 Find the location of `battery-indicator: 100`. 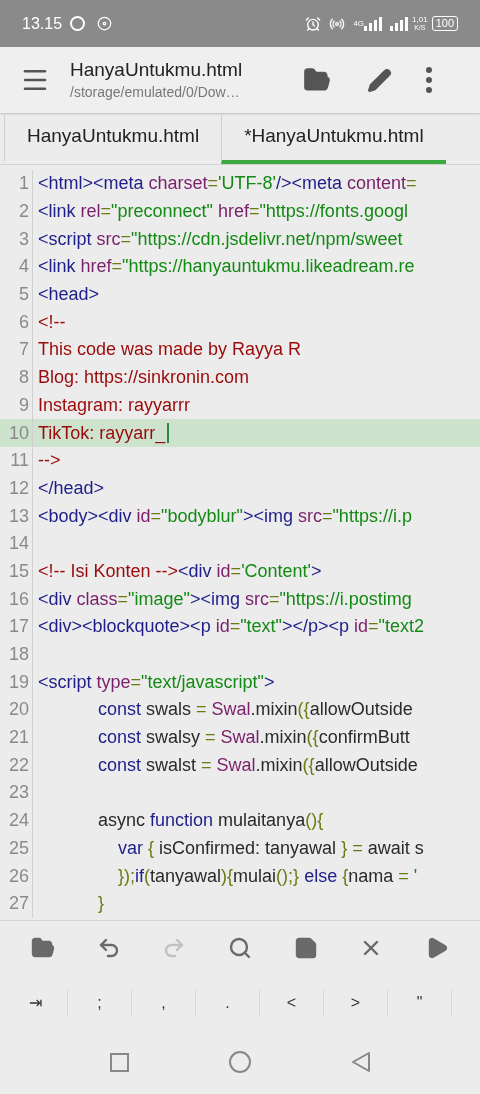

battery-indicator: 100 is located at coordinates (444, 23).